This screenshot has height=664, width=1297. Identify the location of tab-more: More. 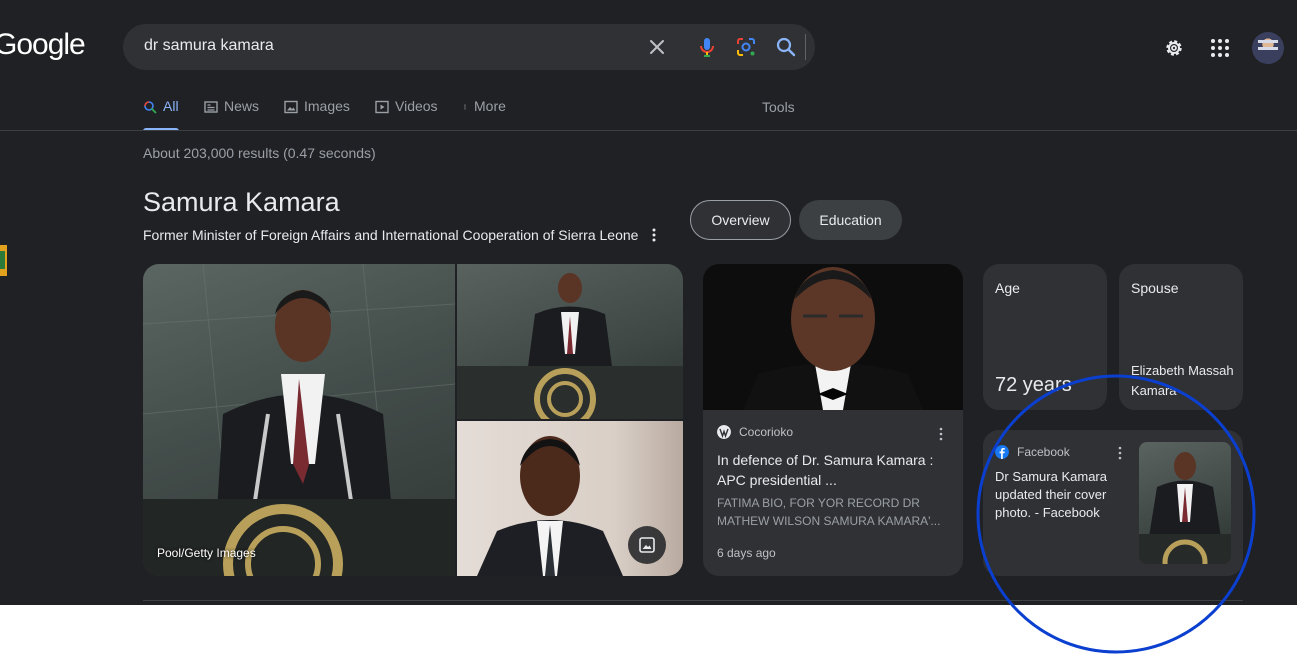
(484, 114).